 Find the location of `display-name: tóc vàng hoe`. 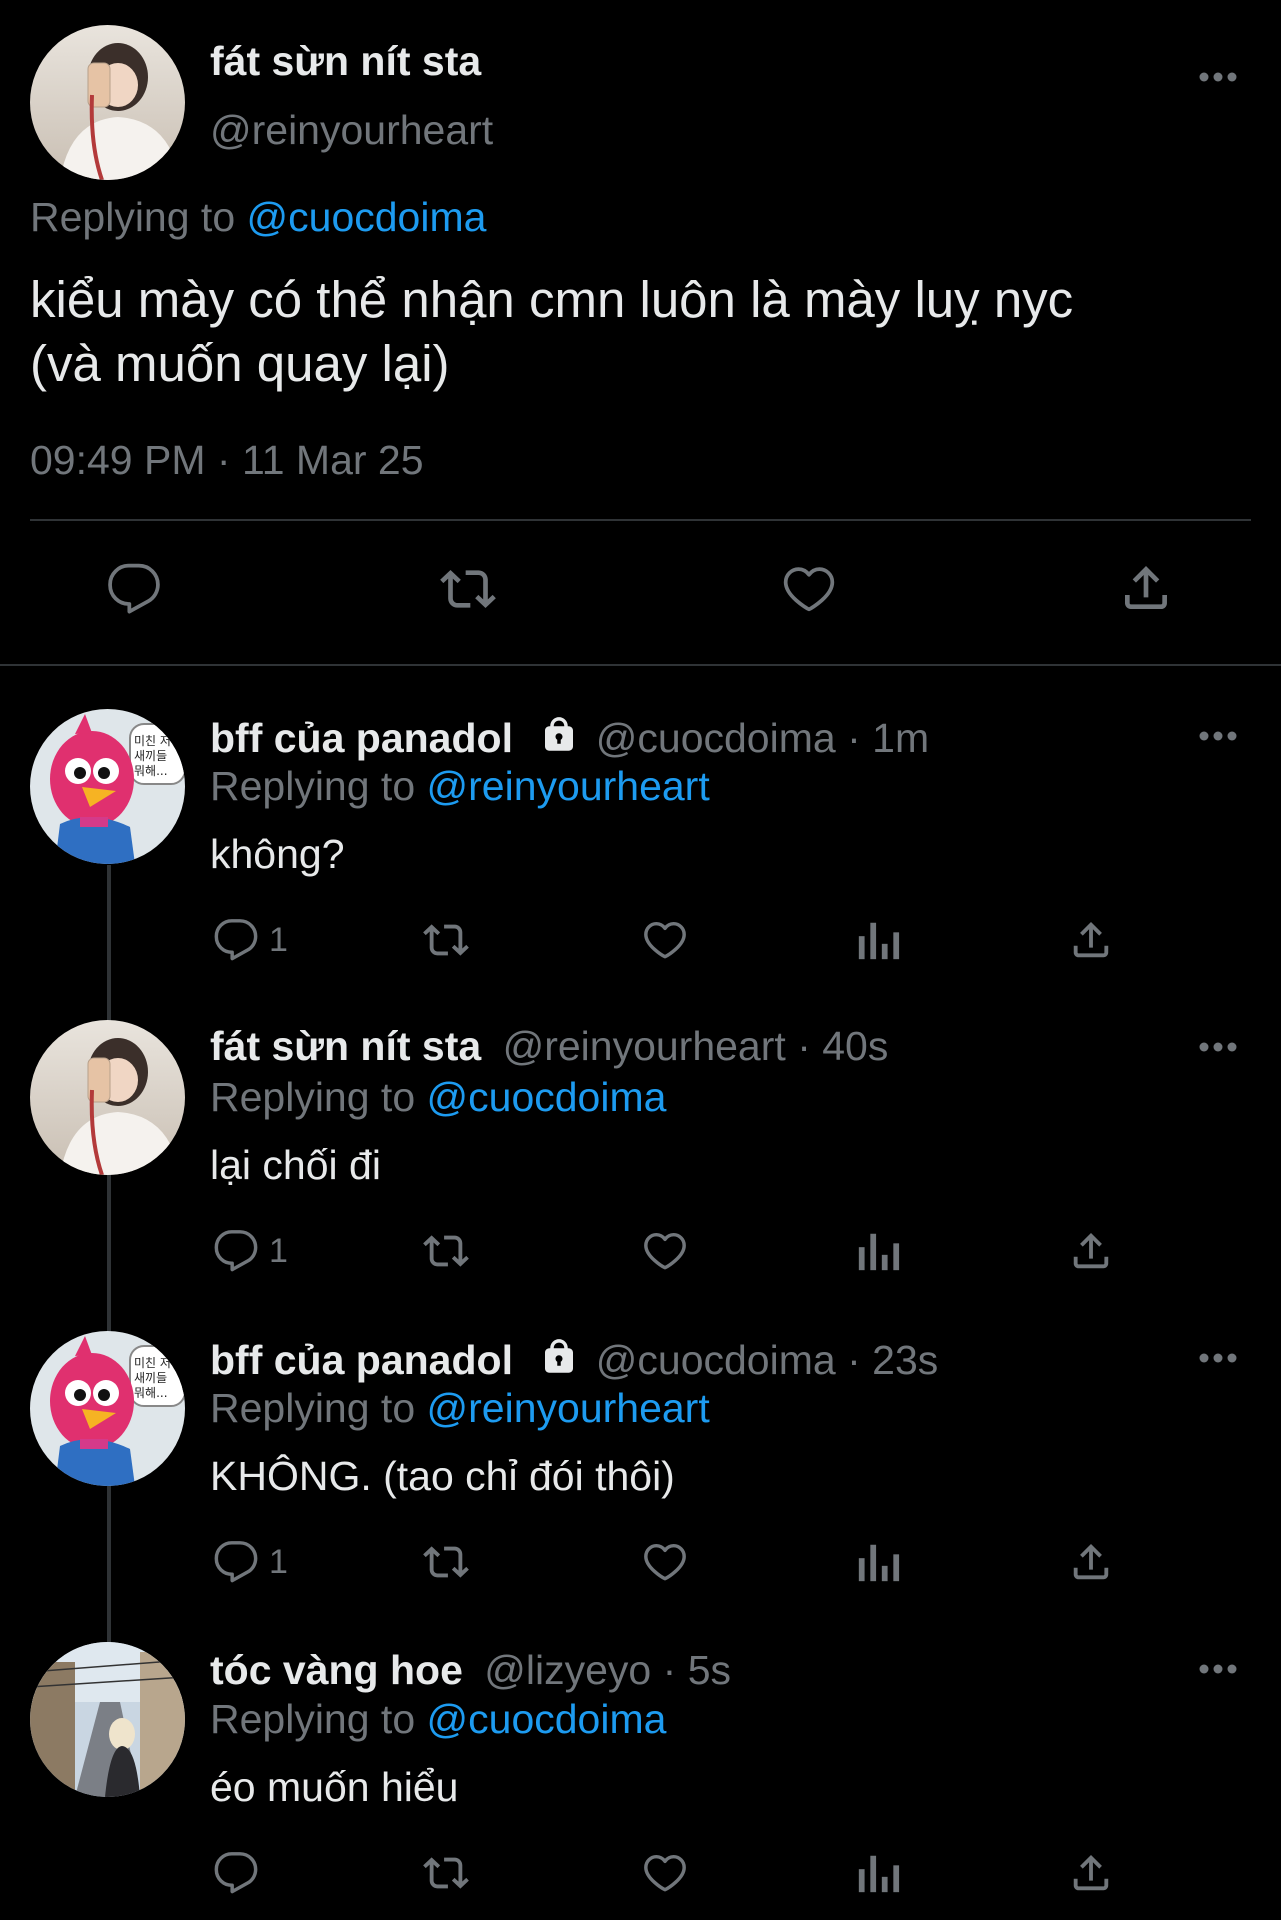

display-name: tóc vàng hoe is located at coordinates (336, 1670).